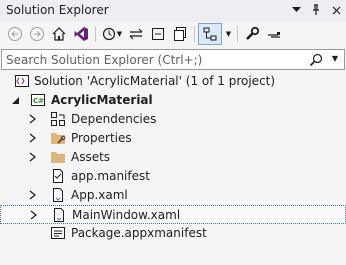  I want to click on window-buttons, so click(316, 10).